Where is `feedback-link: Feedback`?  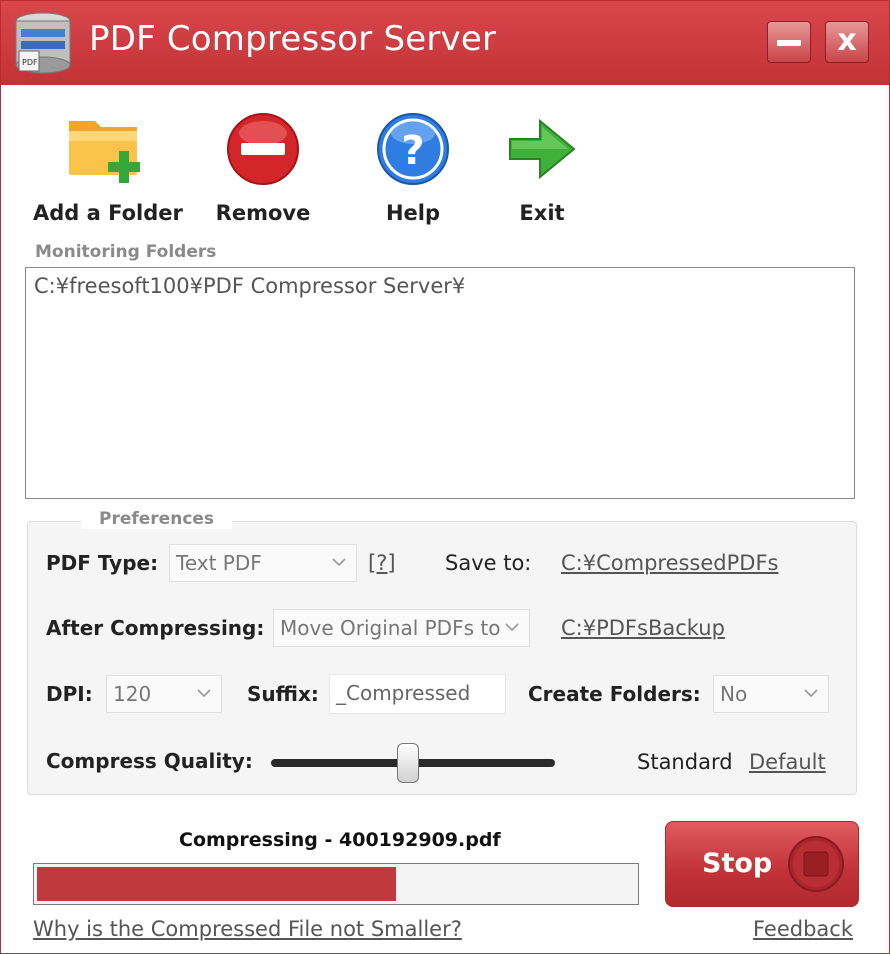
feedback-link: Feedback is located at coordinates (803, 929).